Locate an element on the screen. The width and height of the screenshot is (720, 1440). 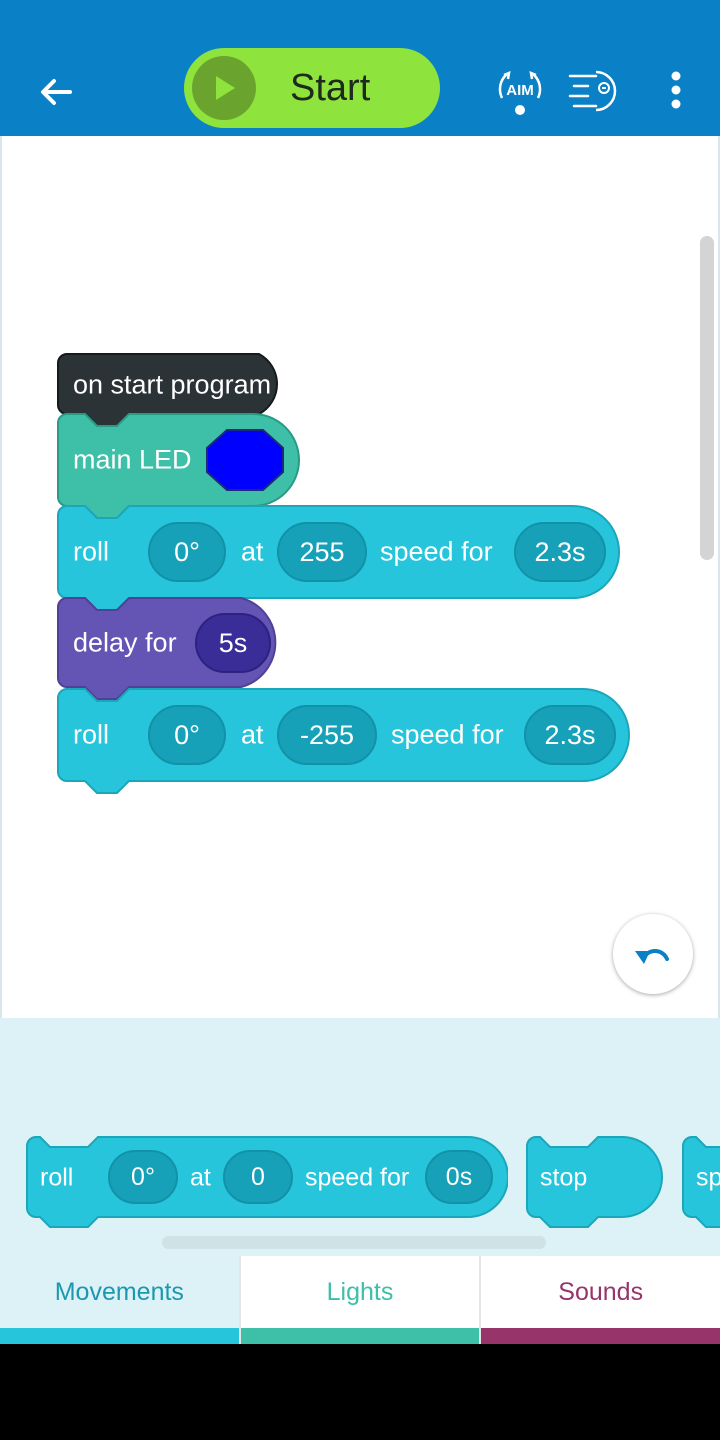
more-vert-icon is located at coordinates (676, 90).